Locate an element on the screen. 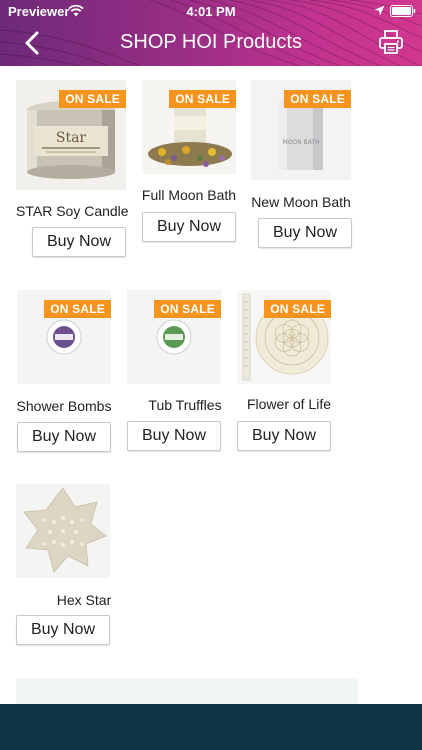  bottom-bar is located at coordinates (211, 727).